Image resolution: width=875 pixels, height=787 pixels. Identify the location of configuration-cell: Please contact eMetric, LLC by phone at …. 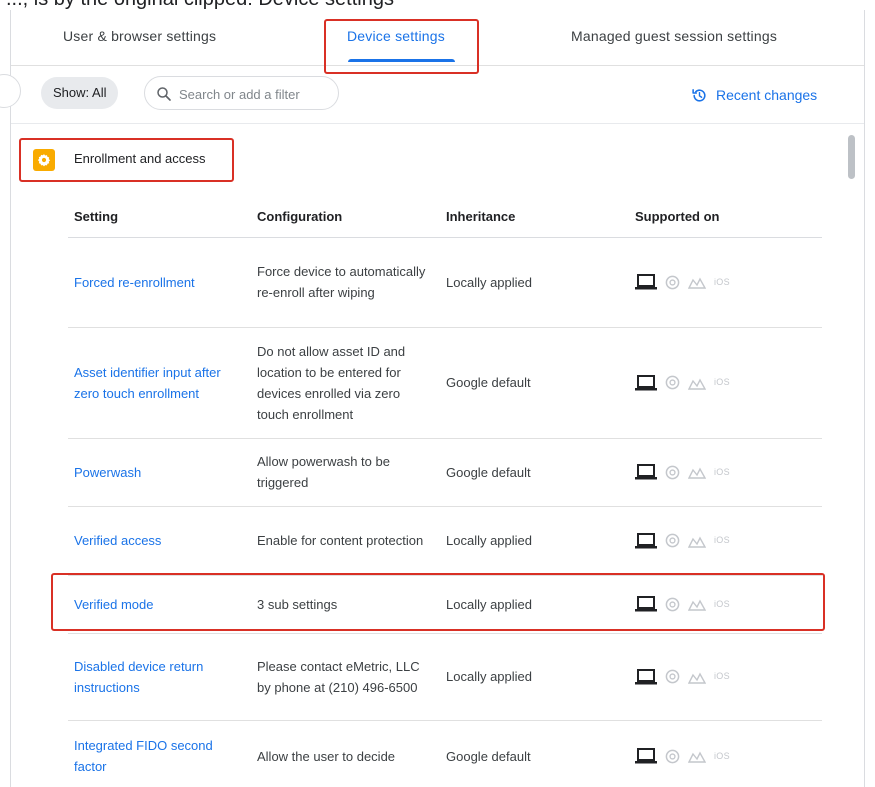
(345, 677).